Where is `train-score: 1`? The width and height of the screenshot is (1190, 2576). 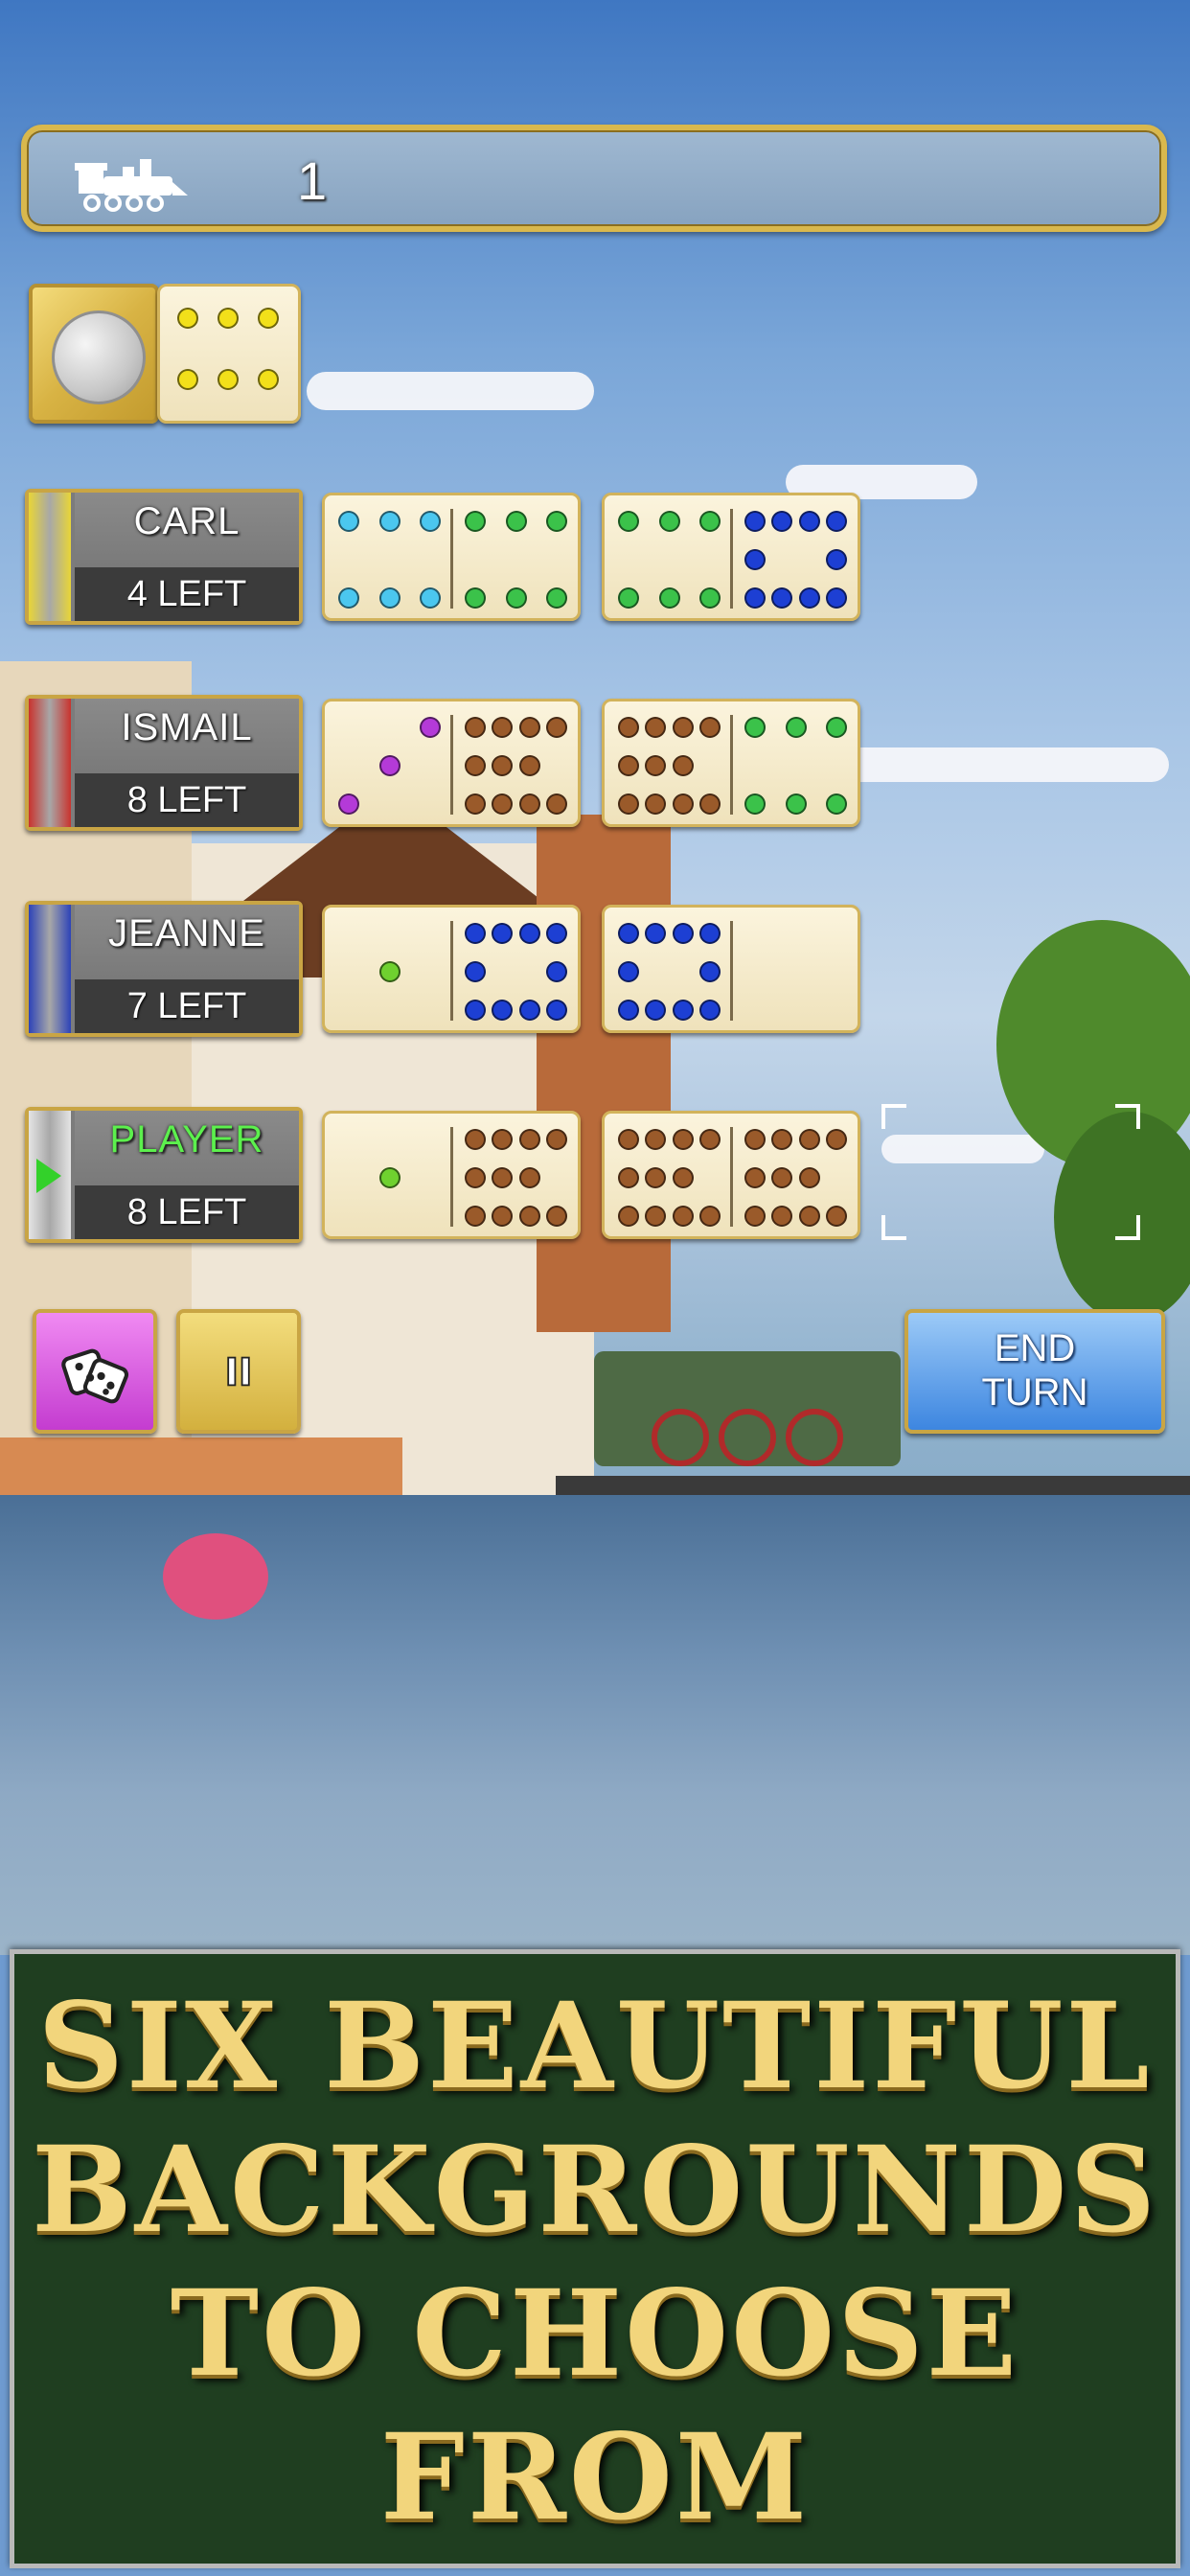 train-score: 1 is located at coordinates (312, 181).